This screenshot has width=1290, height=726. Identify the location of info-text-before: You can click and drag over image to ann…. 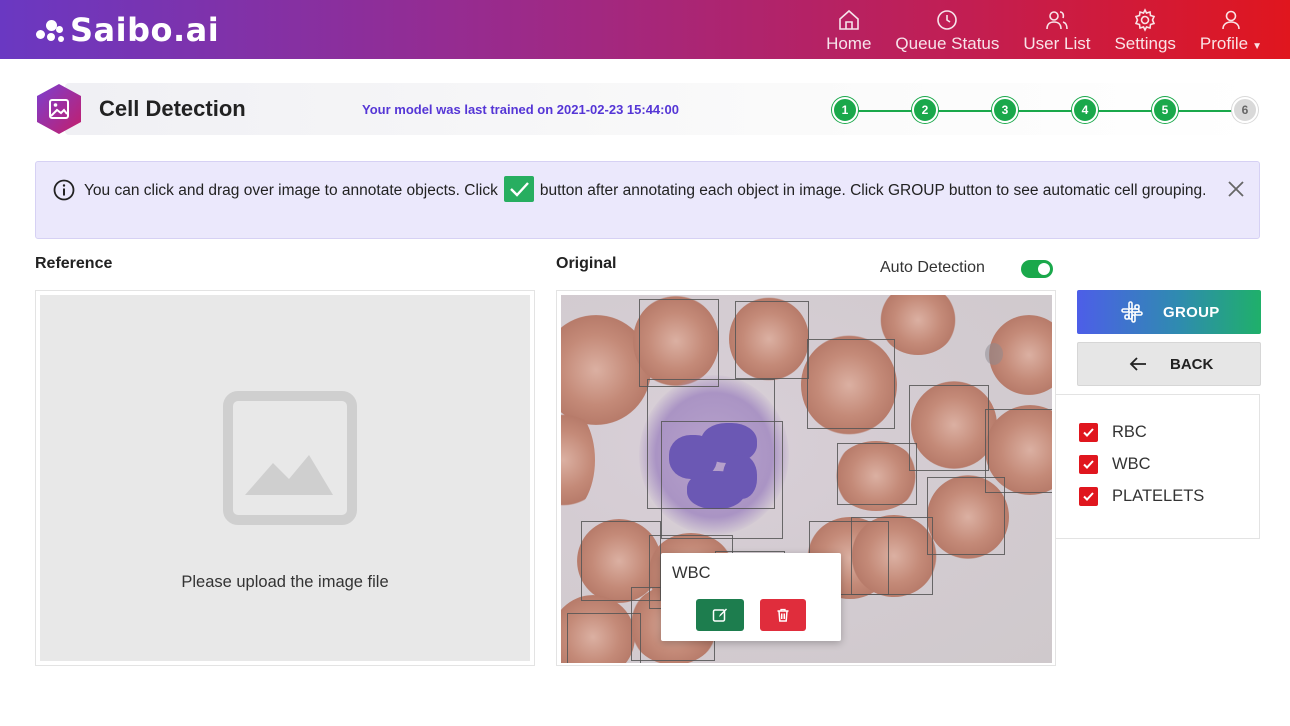
(291, 191).